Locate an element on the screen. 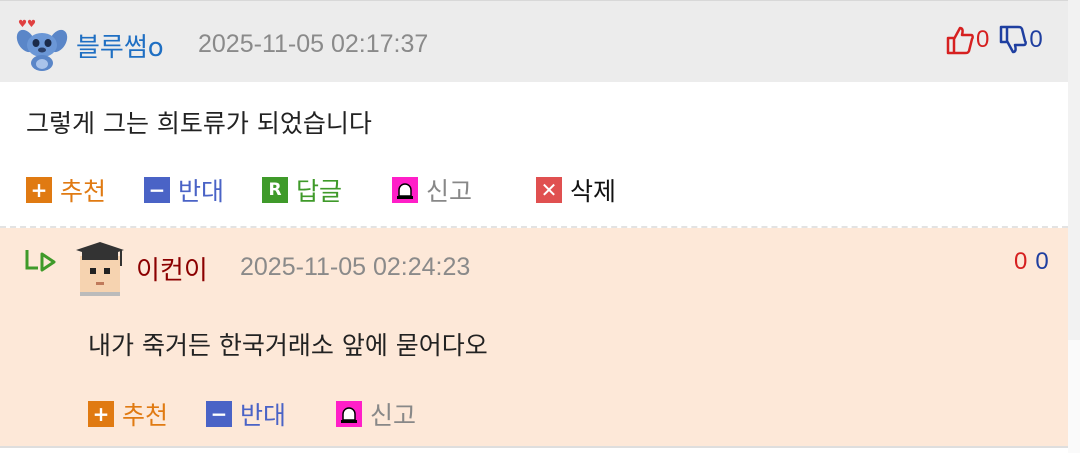  delete-button: ✕ 삭제 is located at coordinates (576, 190).